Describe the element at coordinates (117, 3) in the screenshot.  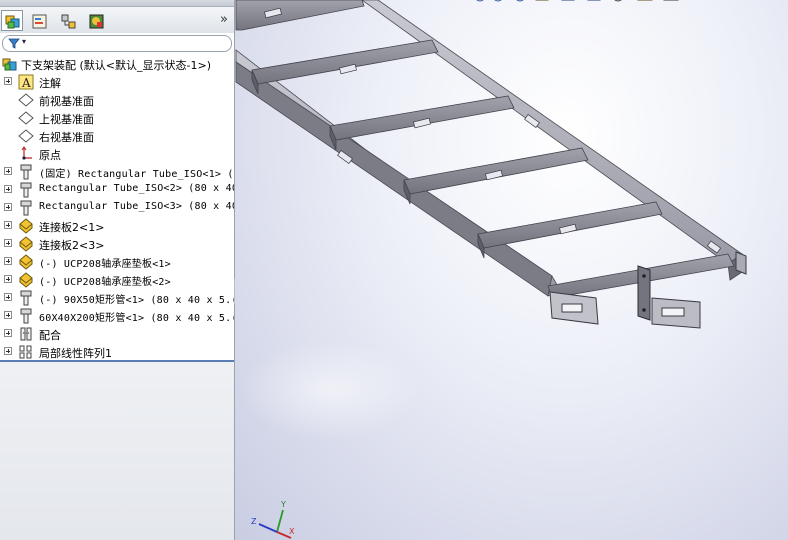
I see `panel-title-strip` at that location.